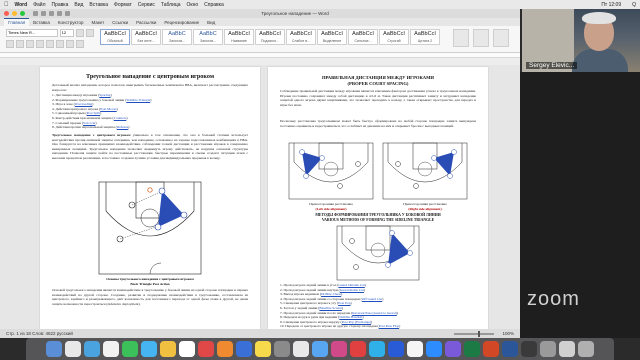  I want to click on print-icon, so click(67, 13).